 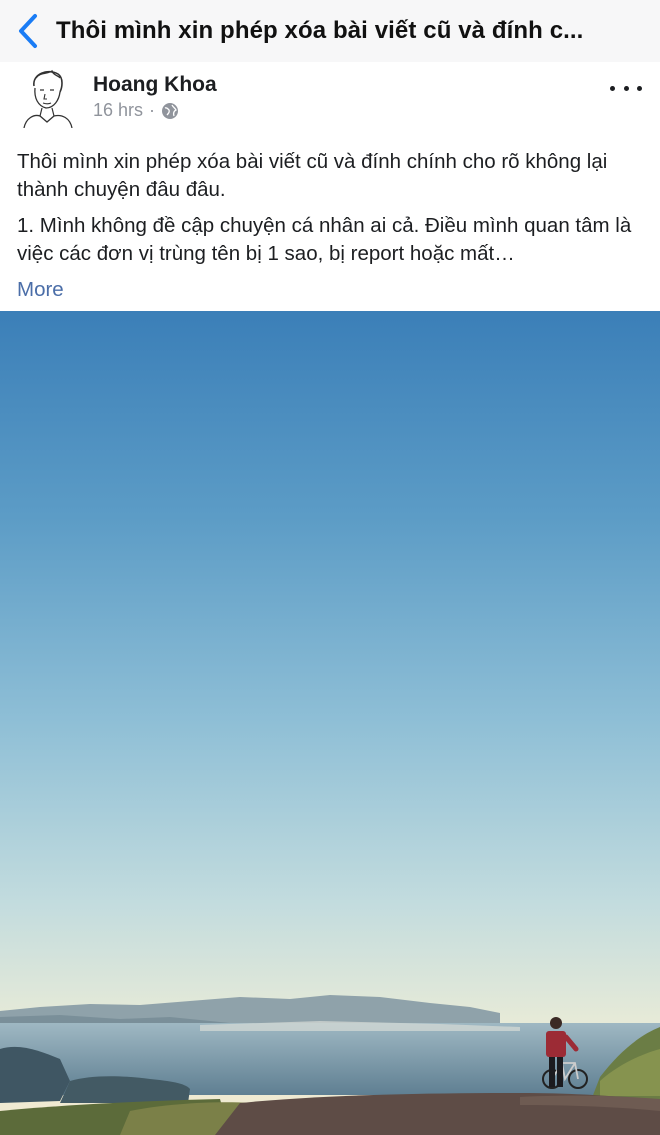 I want to click on more-options-icon, so click(x=626, y=88).